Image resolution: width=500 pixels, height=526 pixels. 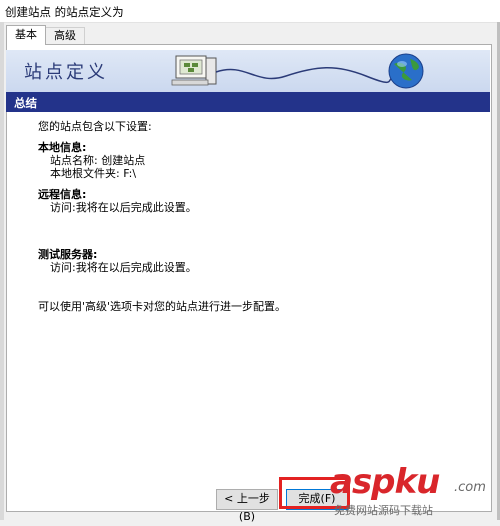 I want to click on advanced-tab-hint: 可以使用'高级'选项卡对您的站点进行进一步配置。, so click(x=162, y=306).